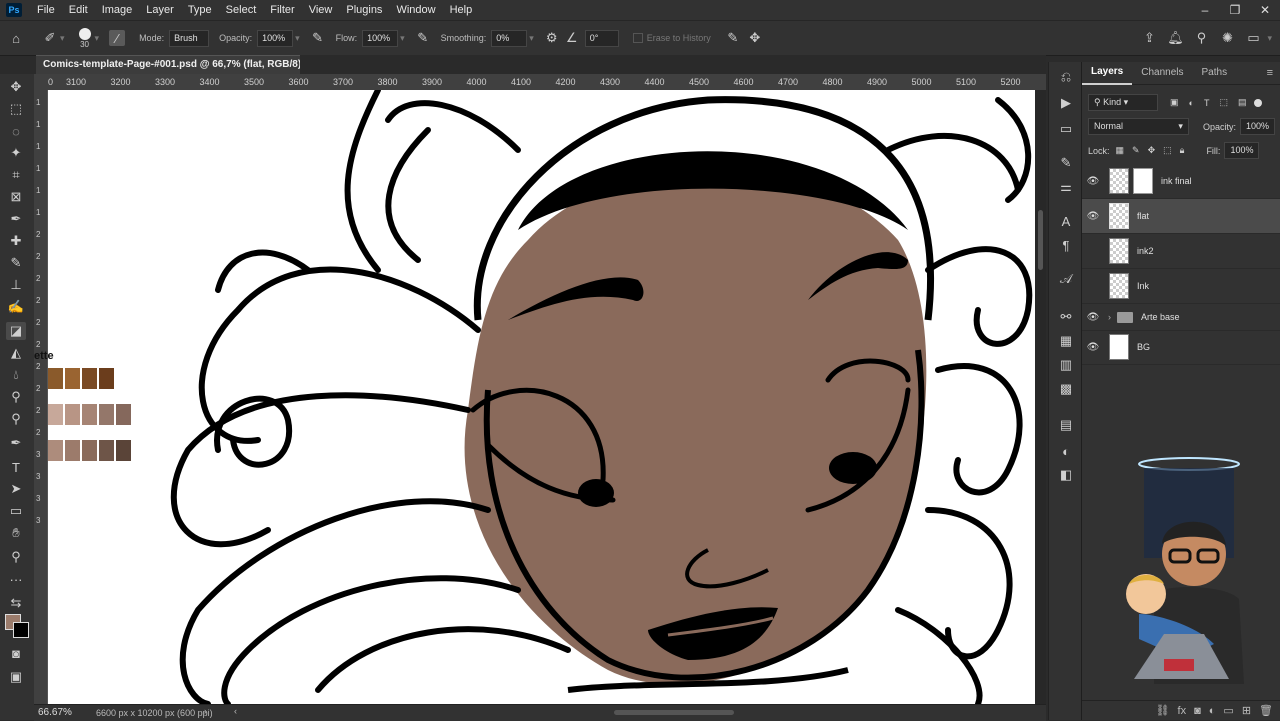 The width and height of the screenshot is (1280, 721). What do you see at coordinates (205, 711) in the screenshot?
I see `status-menu-icon: ›` at bounding box center [205, 711].